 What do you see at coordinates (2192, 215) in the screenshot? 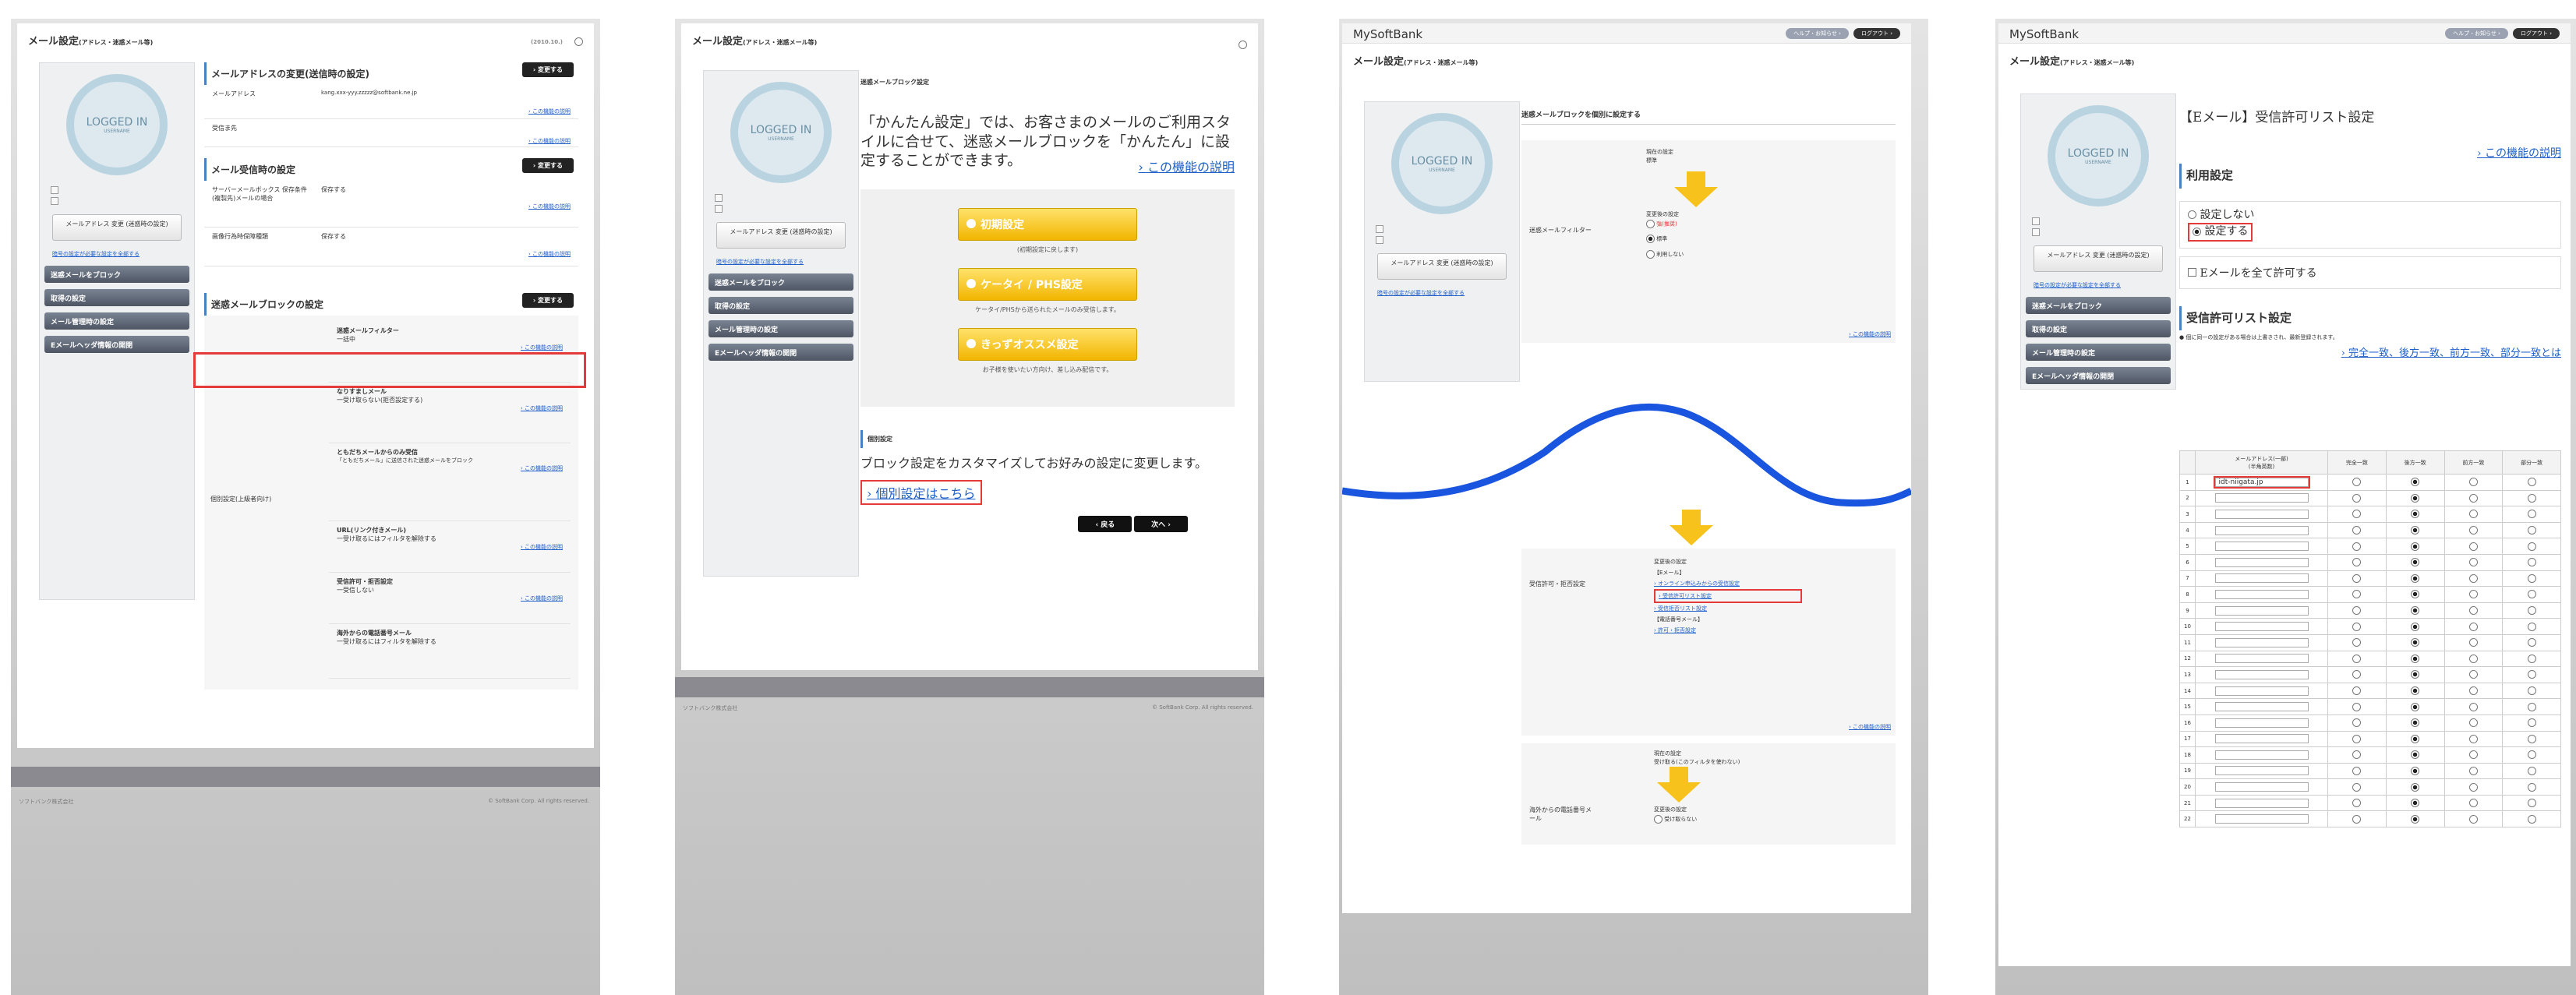
I see `radio-off` at bounding box center [2192, 215].